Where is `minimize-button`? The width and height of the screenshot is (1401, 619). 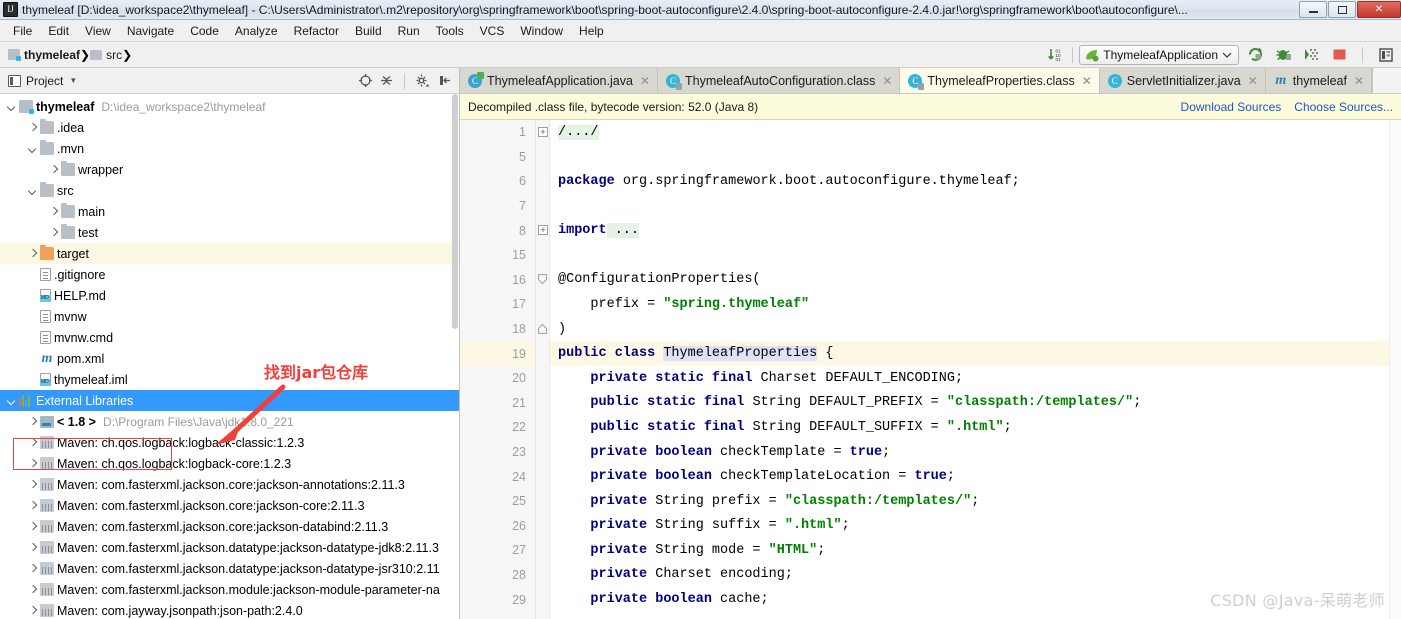 minimize-button is located at coordinates (1313, 9).